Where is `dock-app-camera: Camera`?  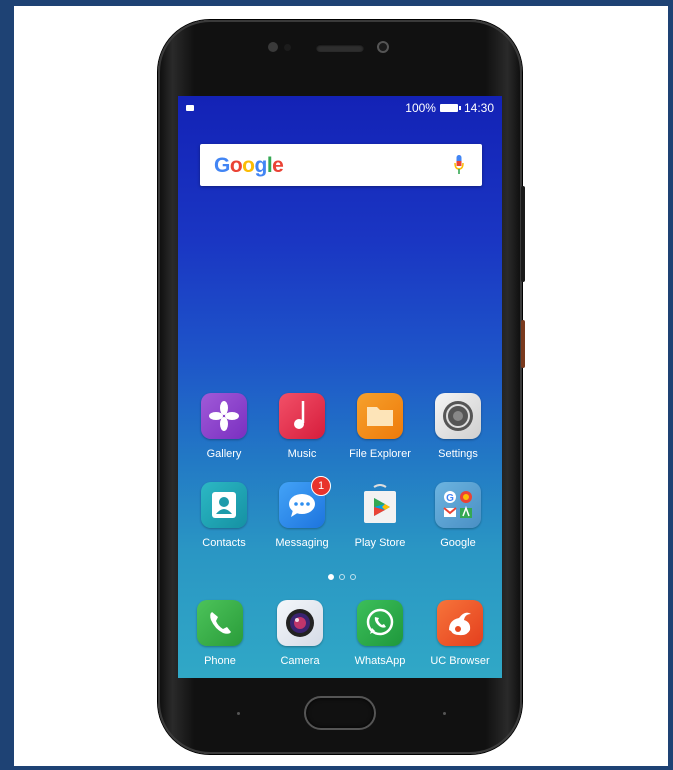 dock-app-camera: Camera is located at coordinates (300, 633).